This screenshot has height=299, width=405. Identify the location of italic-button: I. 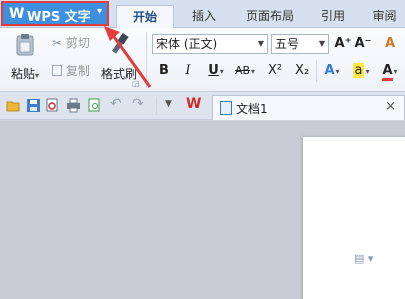
(188, 71).